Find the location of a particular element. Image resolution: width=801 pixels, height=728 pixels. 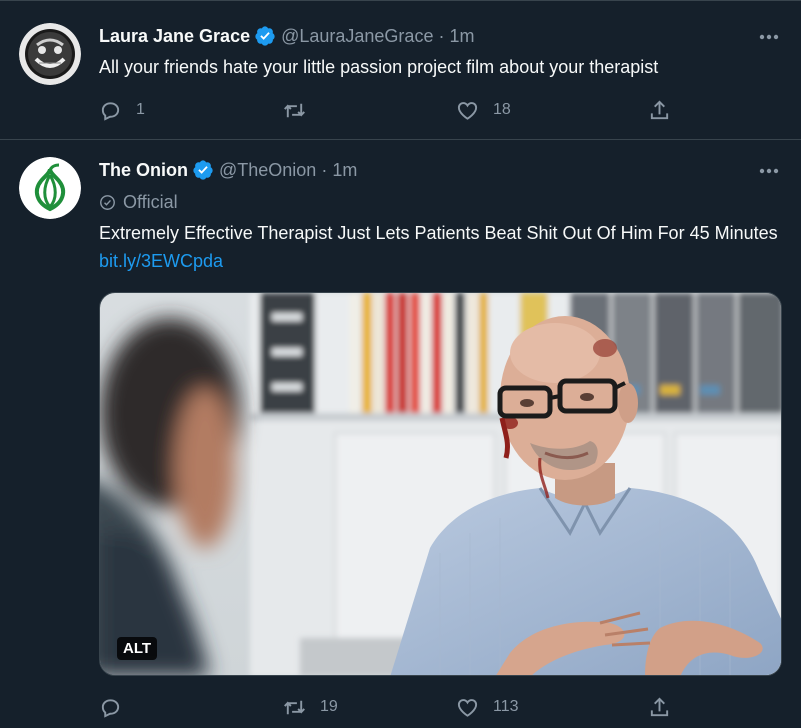

reply-button is located at coordinates (117, 707).